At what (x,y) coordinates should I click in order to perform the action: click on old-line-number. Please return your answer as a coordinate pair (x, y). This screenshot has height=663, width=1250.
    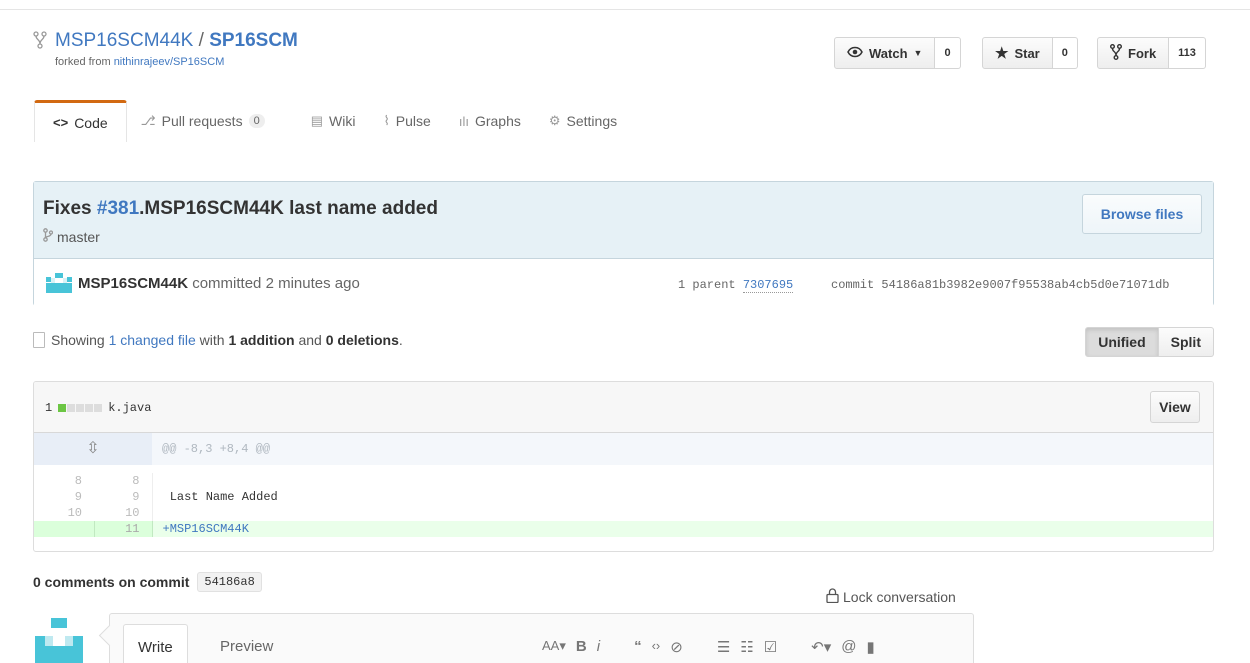
    Looking at the image, I should click on (64, 529).